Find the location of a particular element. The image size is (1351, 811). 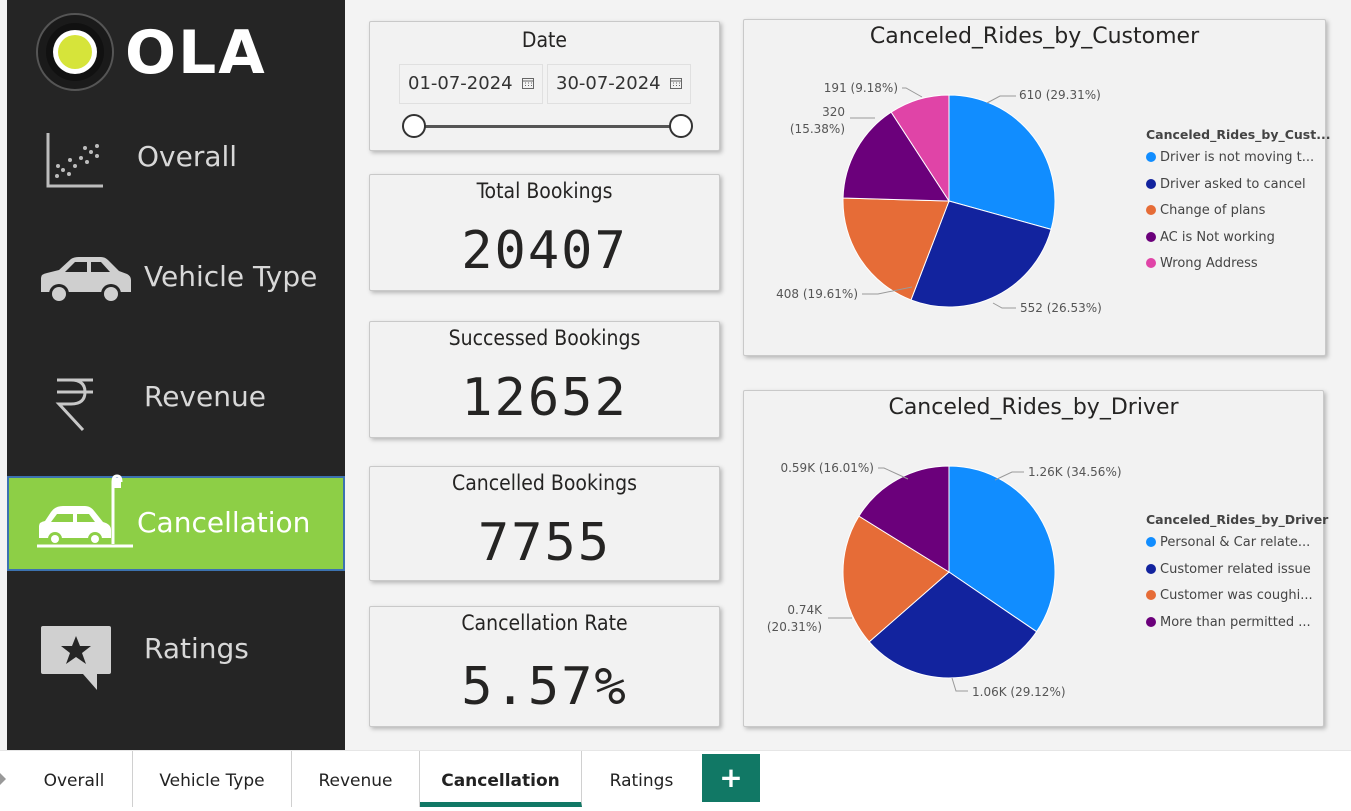

kpi-card-cancelled-bookings: Cancelled Bookings 7755 is located at coordinates (544, 523).